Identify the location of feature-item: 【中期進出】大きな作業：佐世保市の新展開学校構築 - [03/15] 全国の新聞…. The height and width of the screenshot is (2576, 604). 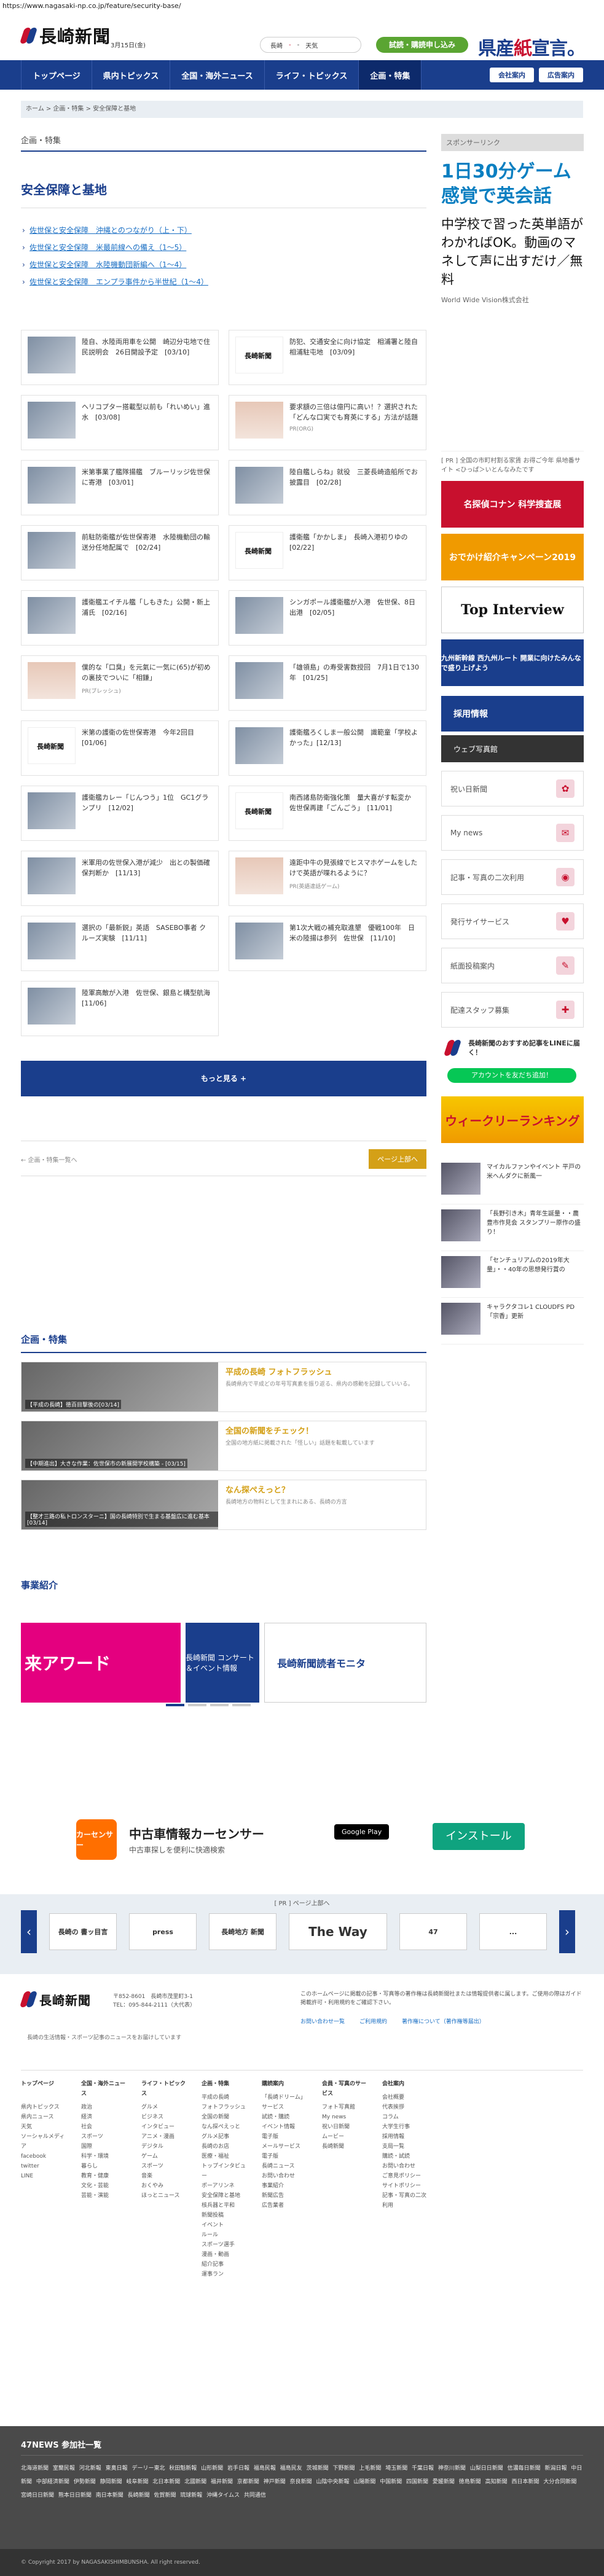
(223, 1446).